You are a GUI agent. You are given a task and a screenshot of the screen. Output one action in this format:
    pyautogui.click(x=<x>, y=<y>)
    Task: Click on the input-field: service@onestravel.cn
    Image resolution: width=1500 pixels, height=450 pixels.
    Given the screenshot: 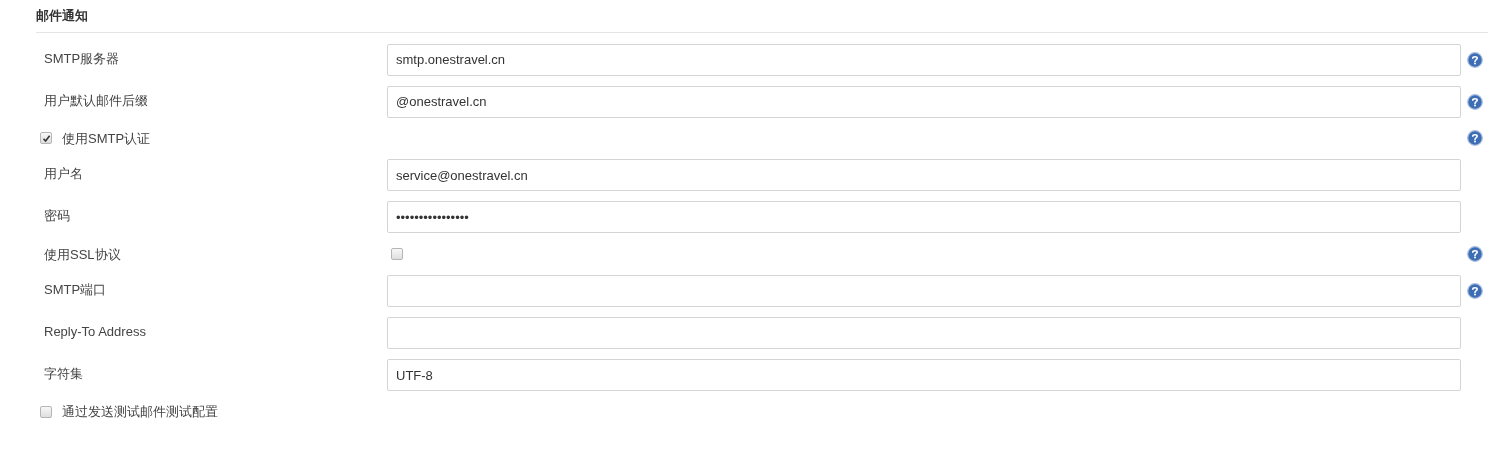 What is the action you would take?
    pyautogui.click(x=924, y=175)
    